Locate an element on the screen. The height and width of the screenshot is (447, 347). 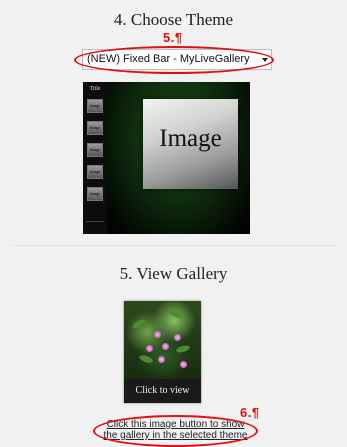
preview-main-image: Image is located at coordinates (190, 144).